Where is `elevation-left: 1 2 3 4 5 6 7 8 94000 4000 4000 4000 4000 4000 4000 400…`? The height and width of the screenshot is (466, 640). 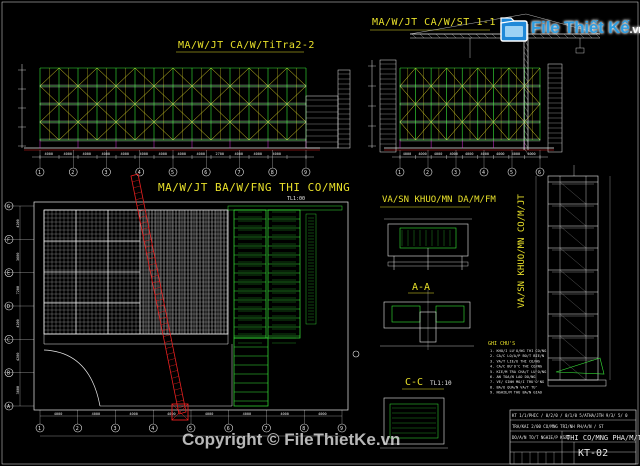
elevation-left: 1 2 3 4 5 6 7 8 94000 4000 4000 4000 4000 4000 4000 400… is located at coordinates (184, 114).